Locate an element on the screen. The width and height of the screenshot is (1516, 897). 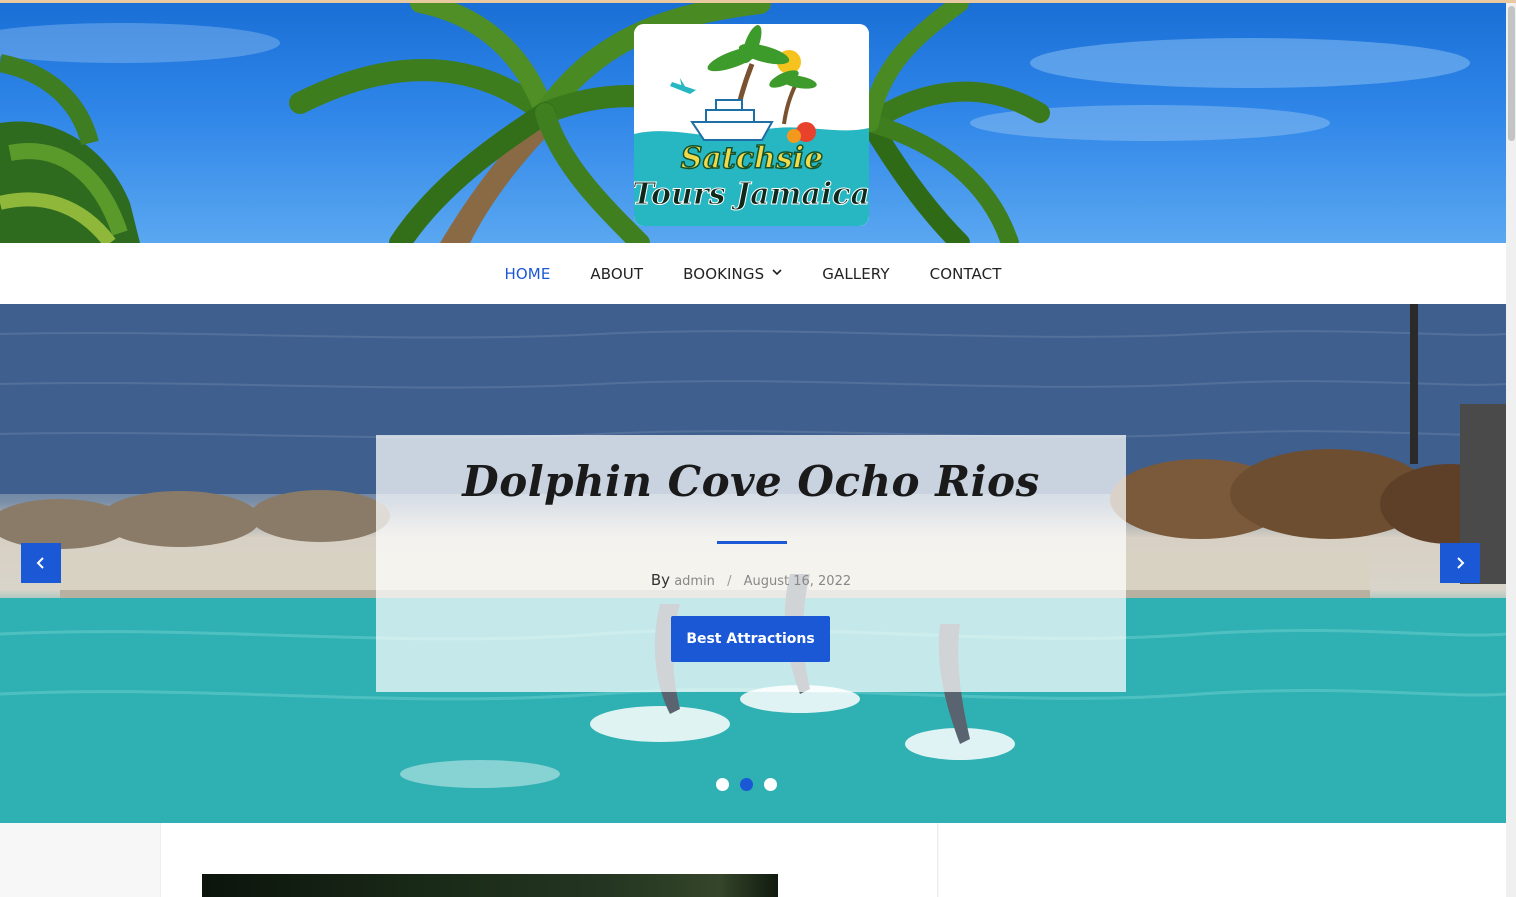
post-author: admin is located at coordinates (694, 581).